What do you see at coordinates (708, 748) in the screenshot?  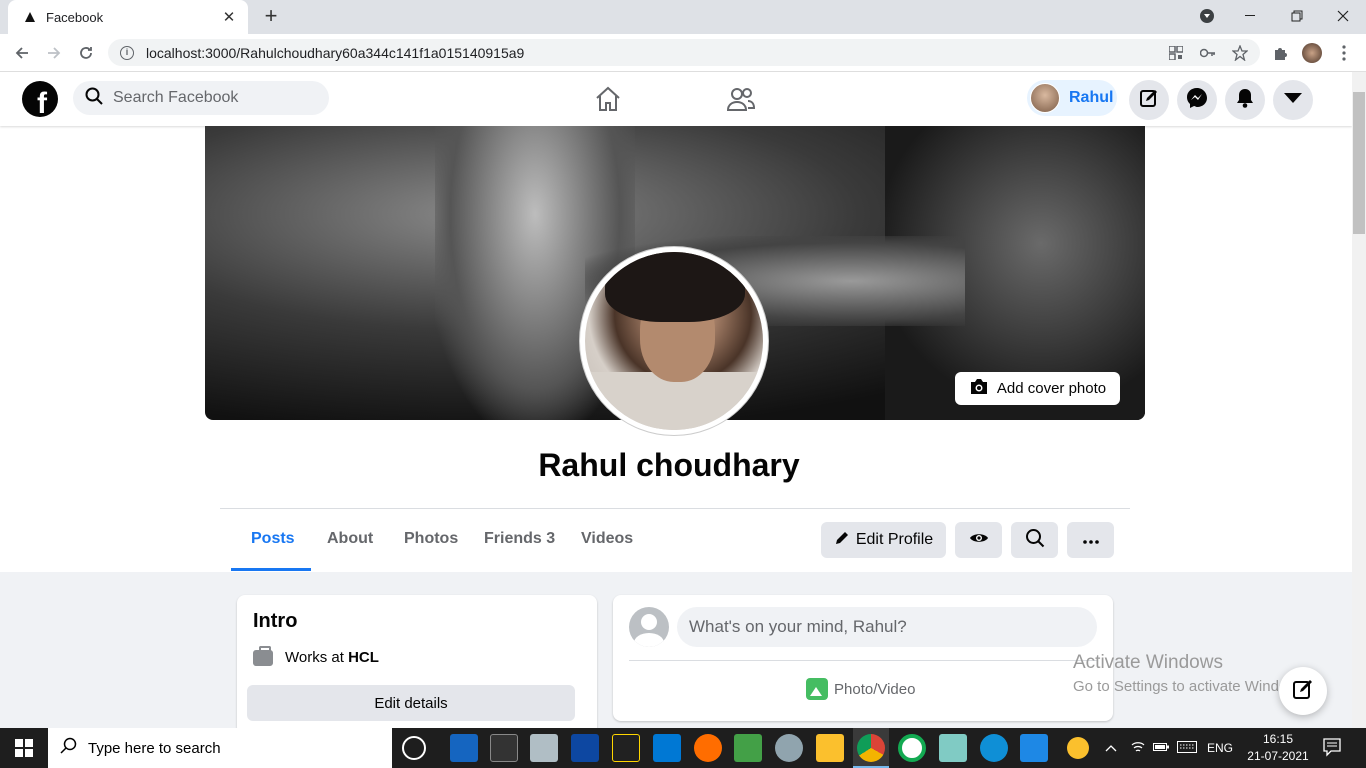 I see `firefox-icon` at bounding box center [708, 748].